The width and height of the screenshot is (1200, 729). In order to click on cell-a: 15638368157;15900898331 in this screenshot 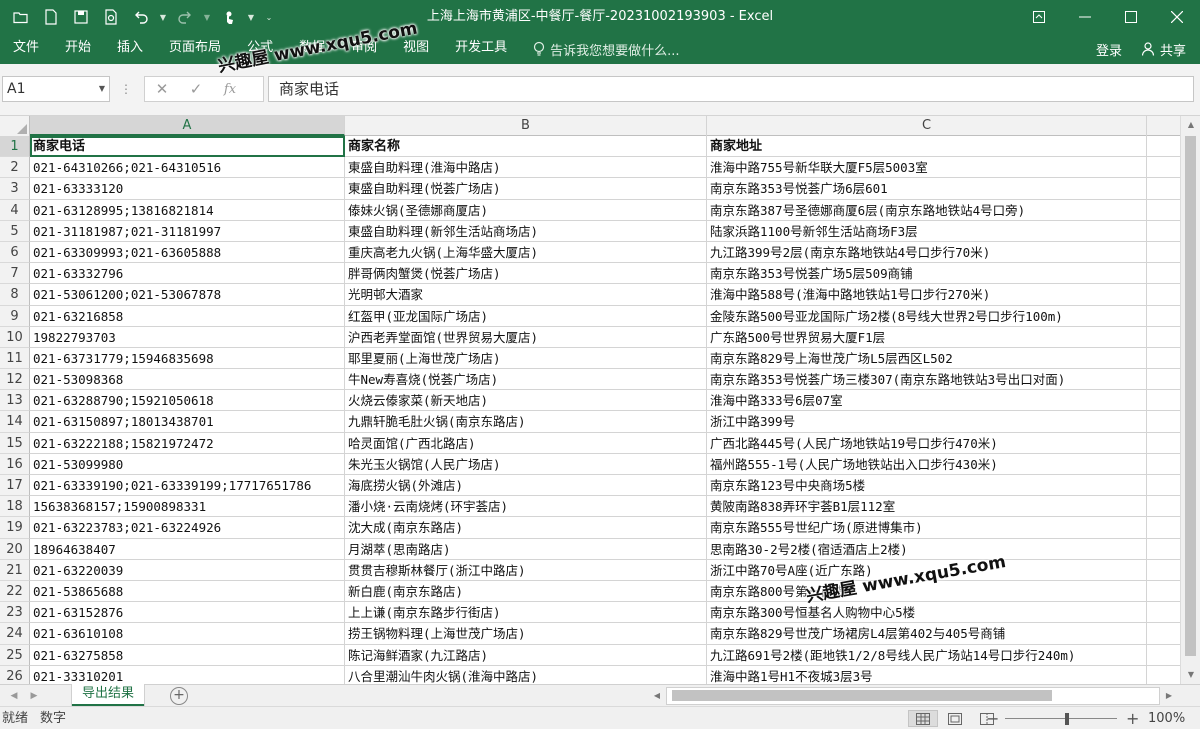, I will do `click(187, 507)`.